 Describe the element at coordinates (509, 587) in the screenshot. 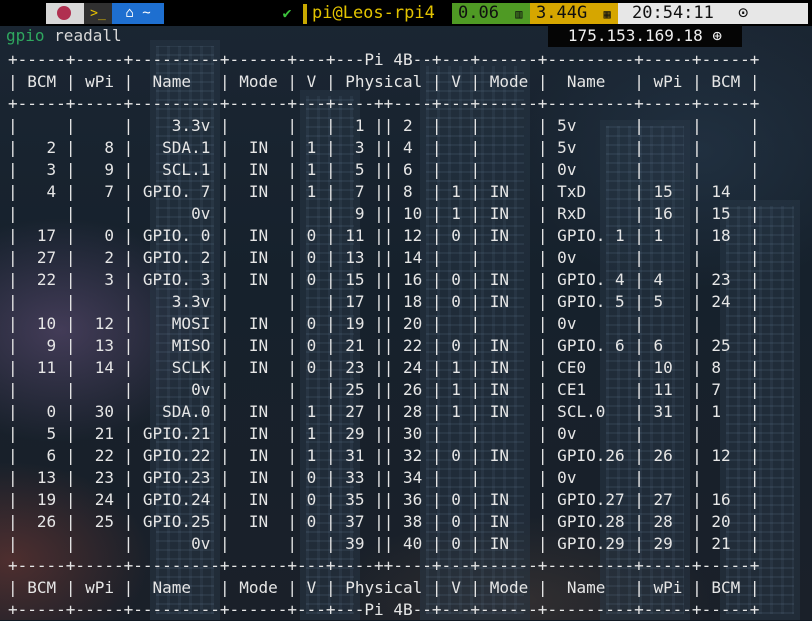

I see `header-cell-7: Mode` at that location.